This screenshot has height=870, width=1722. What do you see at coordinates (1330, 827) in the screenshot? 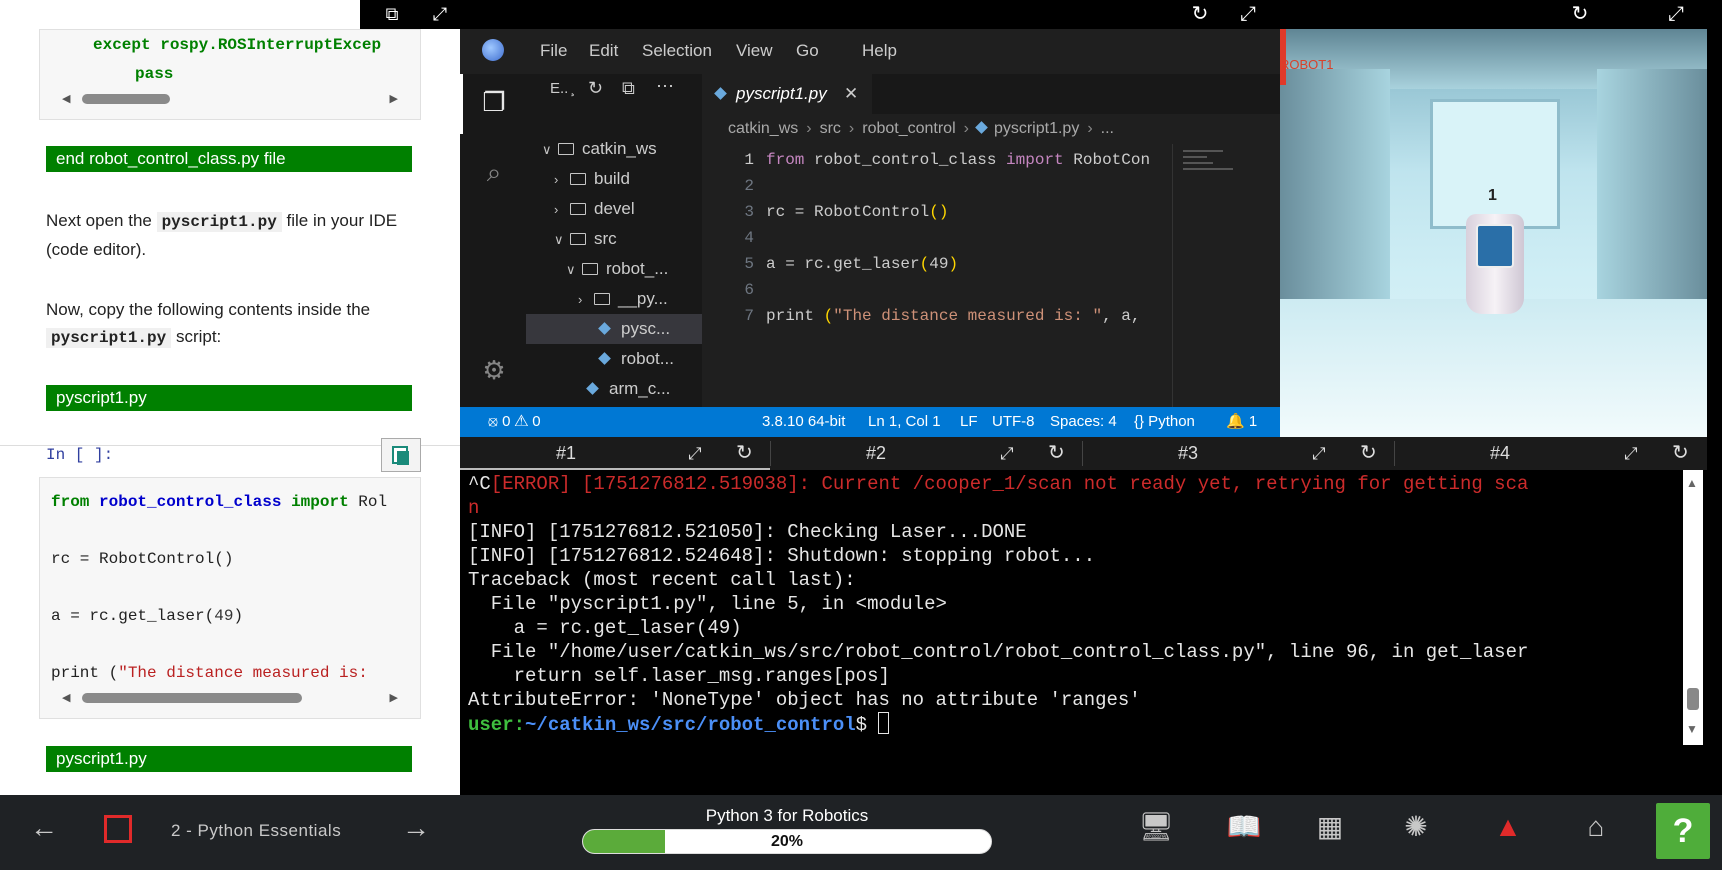
I see `dashboard-grid-icon: ▦` at bounding box center [1330, 827].